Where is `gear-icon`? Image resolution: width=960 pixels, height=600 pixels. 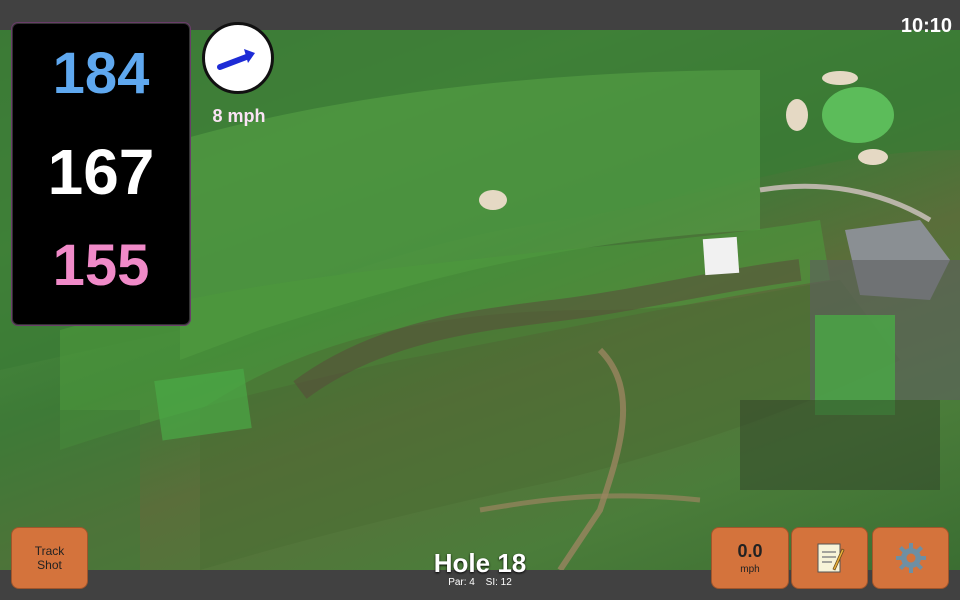
gear-icon is located at coordinates (910, 558).